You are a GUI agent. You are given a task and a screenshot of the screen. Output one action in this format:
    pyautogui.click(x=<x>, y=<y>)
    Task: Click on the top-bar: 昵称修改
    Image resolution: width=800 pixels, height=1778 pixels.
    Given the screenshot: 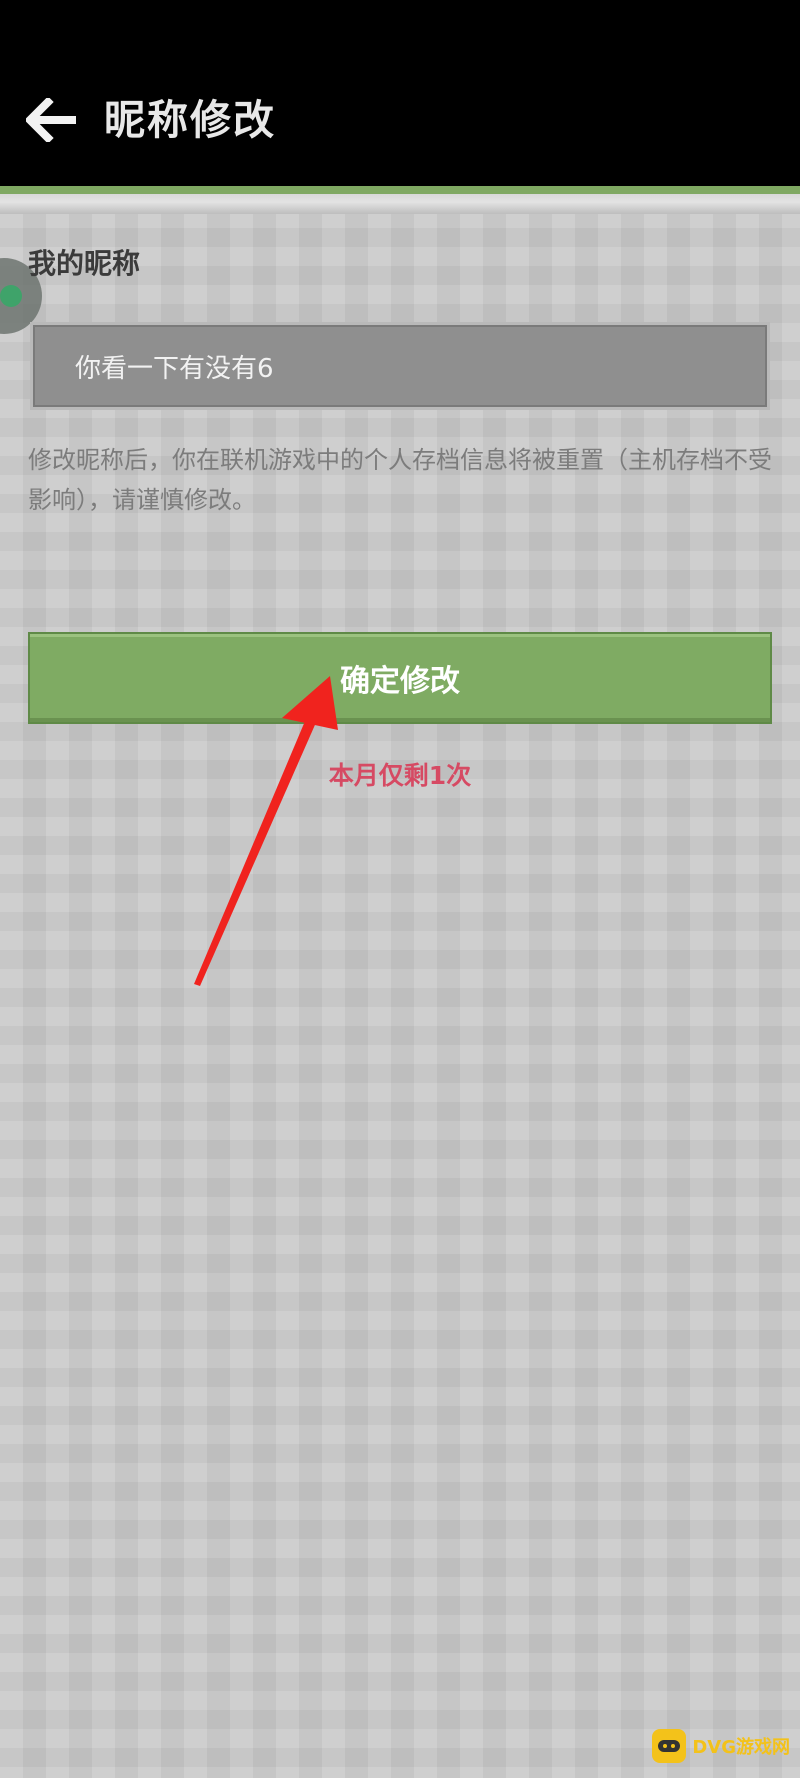 What is the action you would take?
    pyautogui.click(x=400, y=93)
    